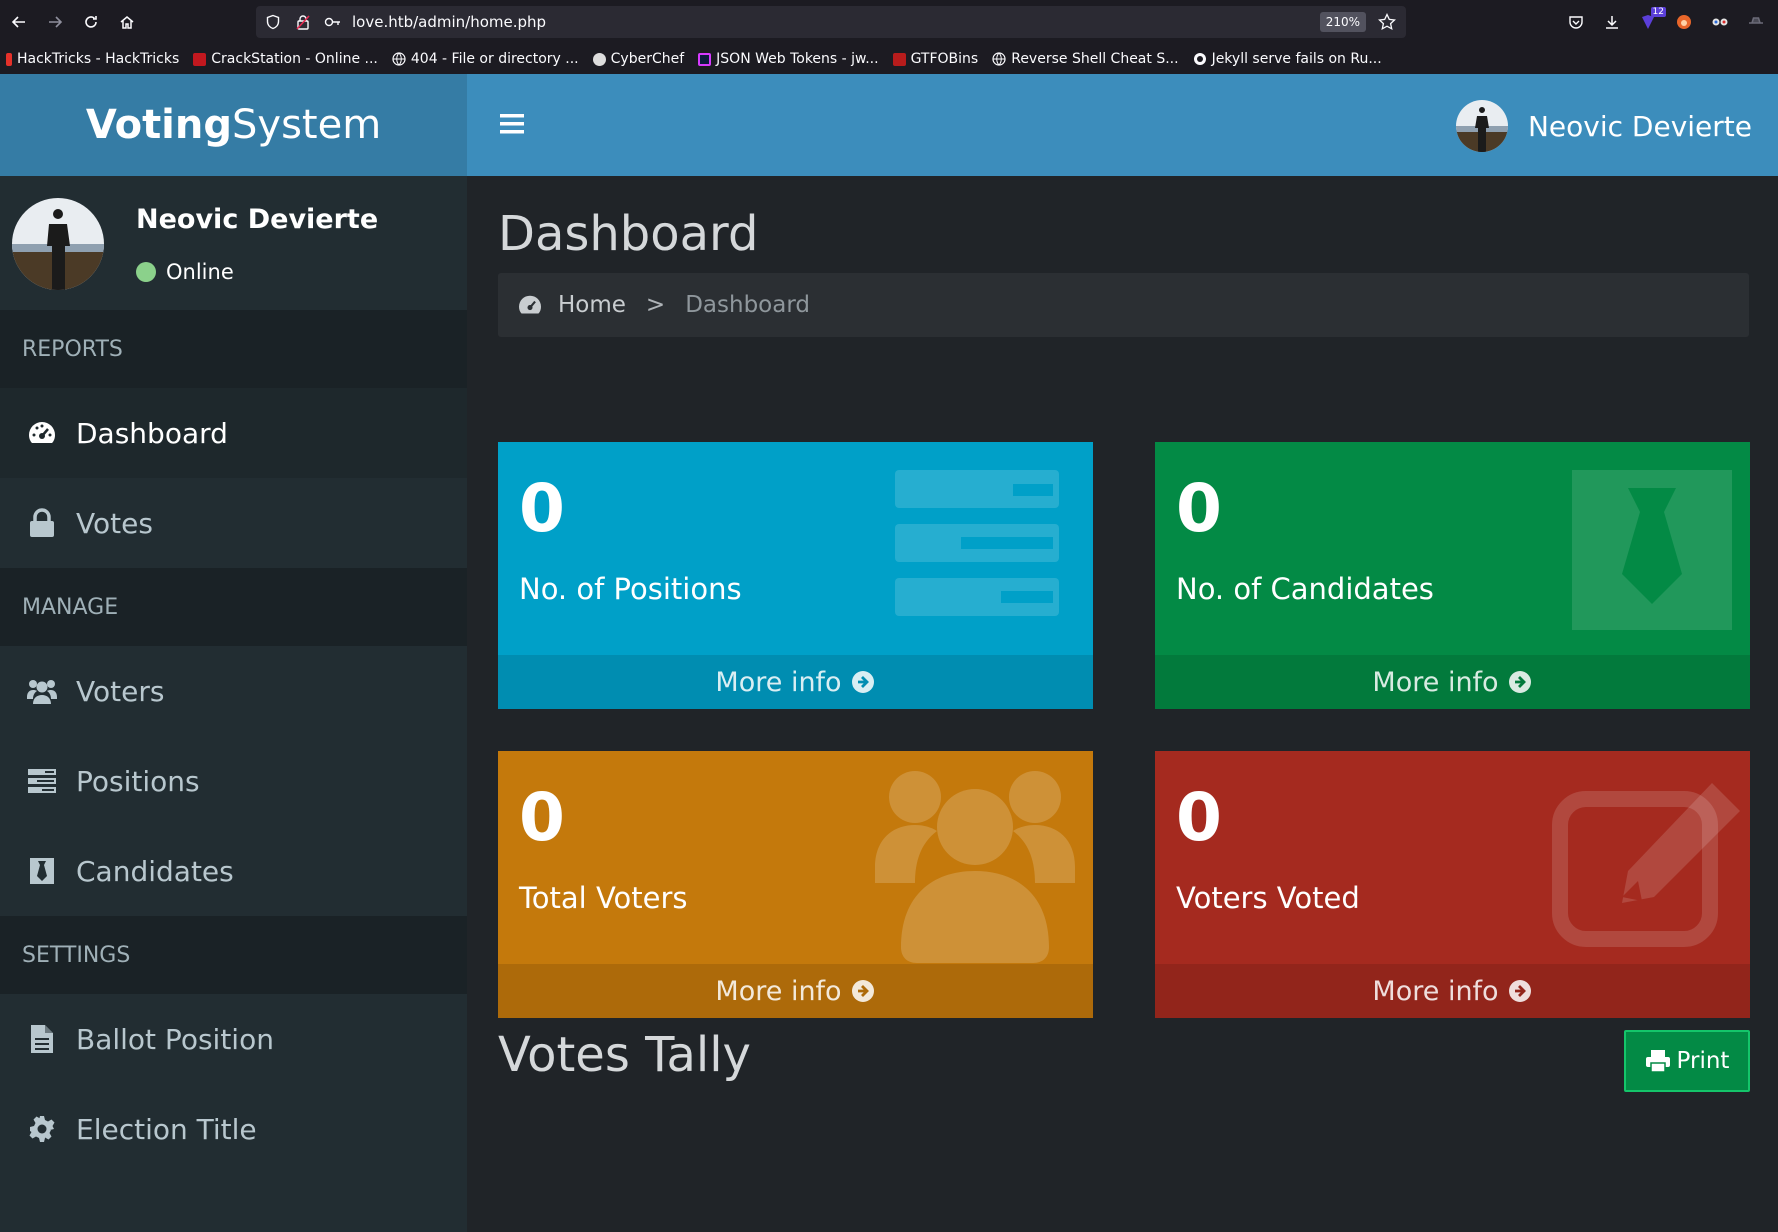 The width and height of the screenshot is (1778, 1232). Describe the element at coordinates (91, 22) in the screenshot. I see `reload-icon` at that location.